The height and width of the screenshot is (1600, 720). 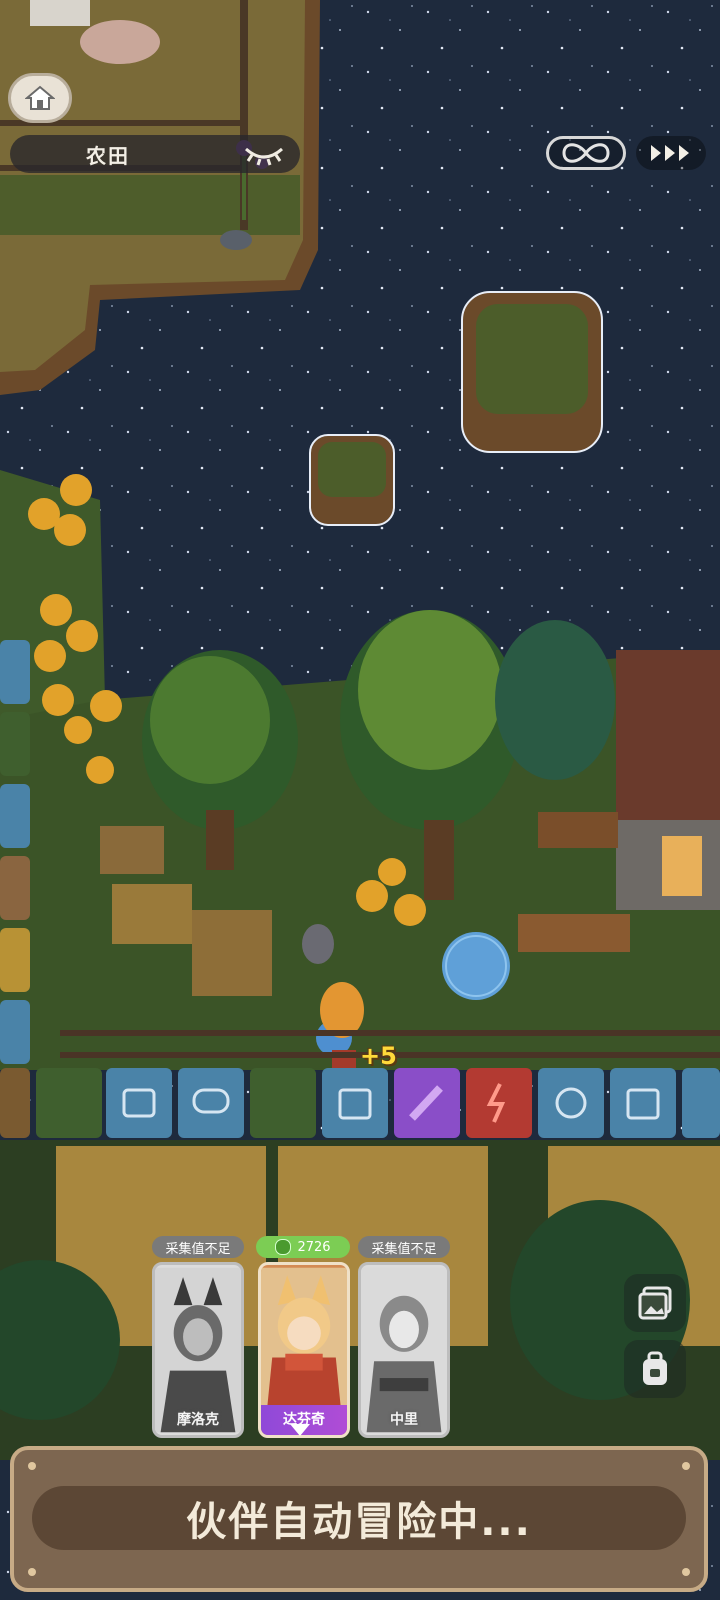 I want to click on gallery-button, so click(x=655, y=1303).